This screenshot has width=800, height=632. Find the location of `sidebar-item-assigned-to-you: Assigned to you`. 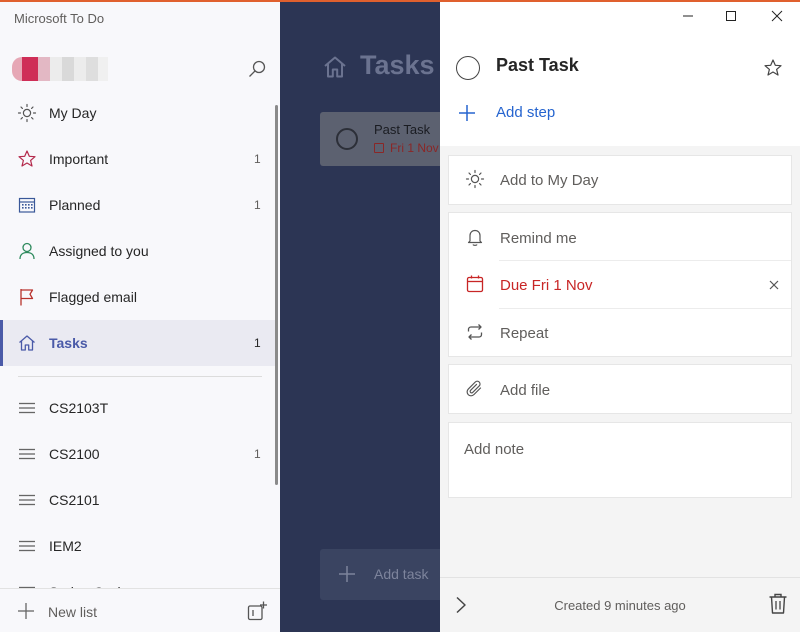

sidebar-item-assigned-to-you: Assigned to you is located at coordinates (139, 251).